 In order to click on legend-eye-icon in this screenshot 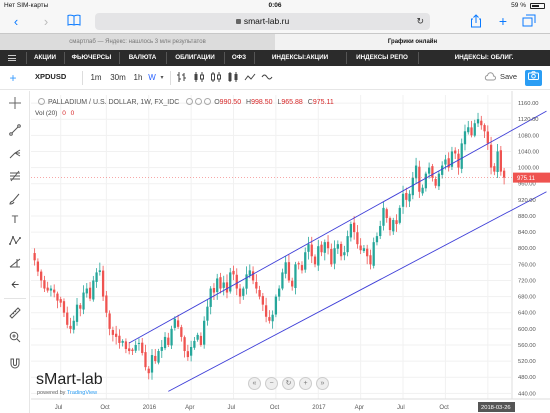, I will do `click(190, 101)`.